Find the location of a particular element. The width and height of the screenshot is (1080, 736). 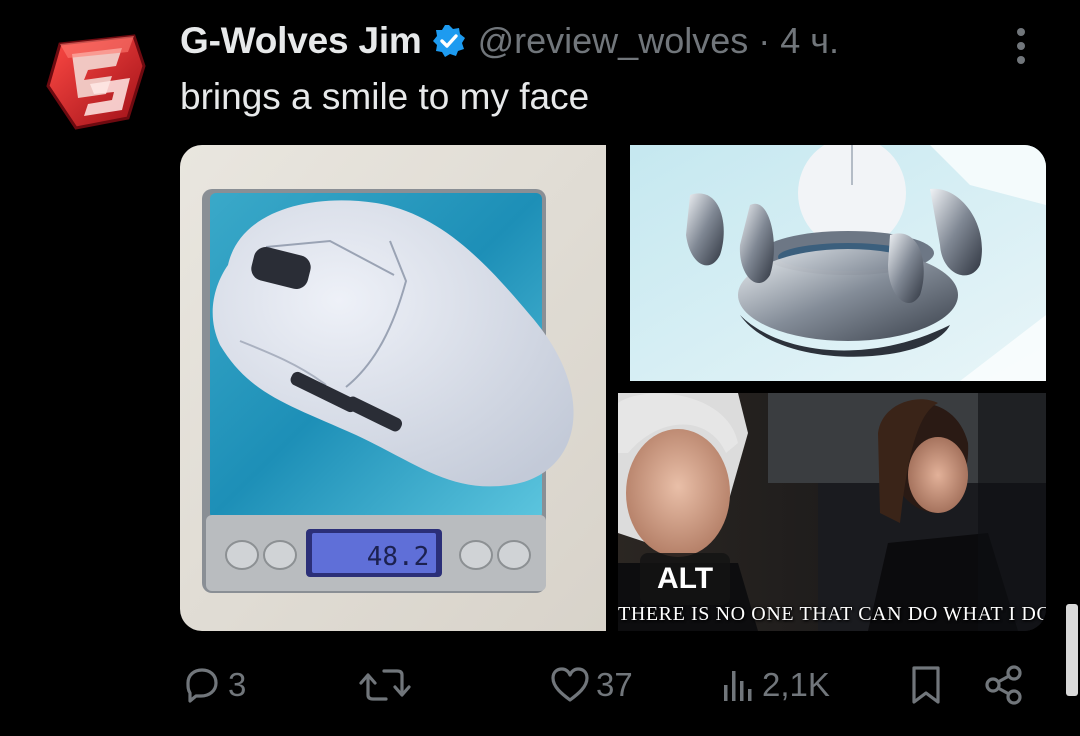

reply-count: 3 is located at coordinates (237, 684).